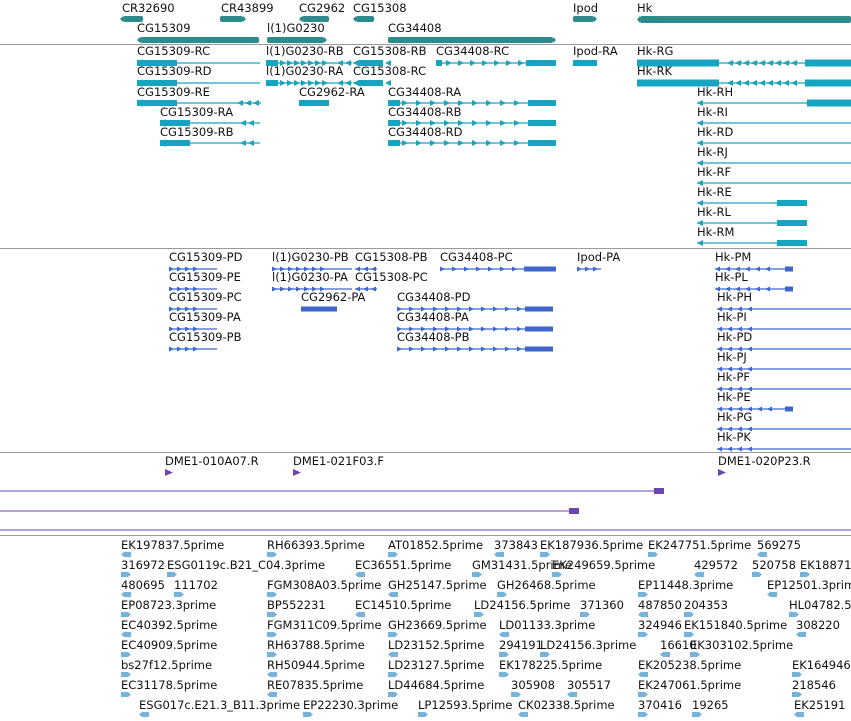 This screenshot has height=721, width=851. I want to click on feature-label-cg15309-pb: CG15309-PB, so click(205, 337).